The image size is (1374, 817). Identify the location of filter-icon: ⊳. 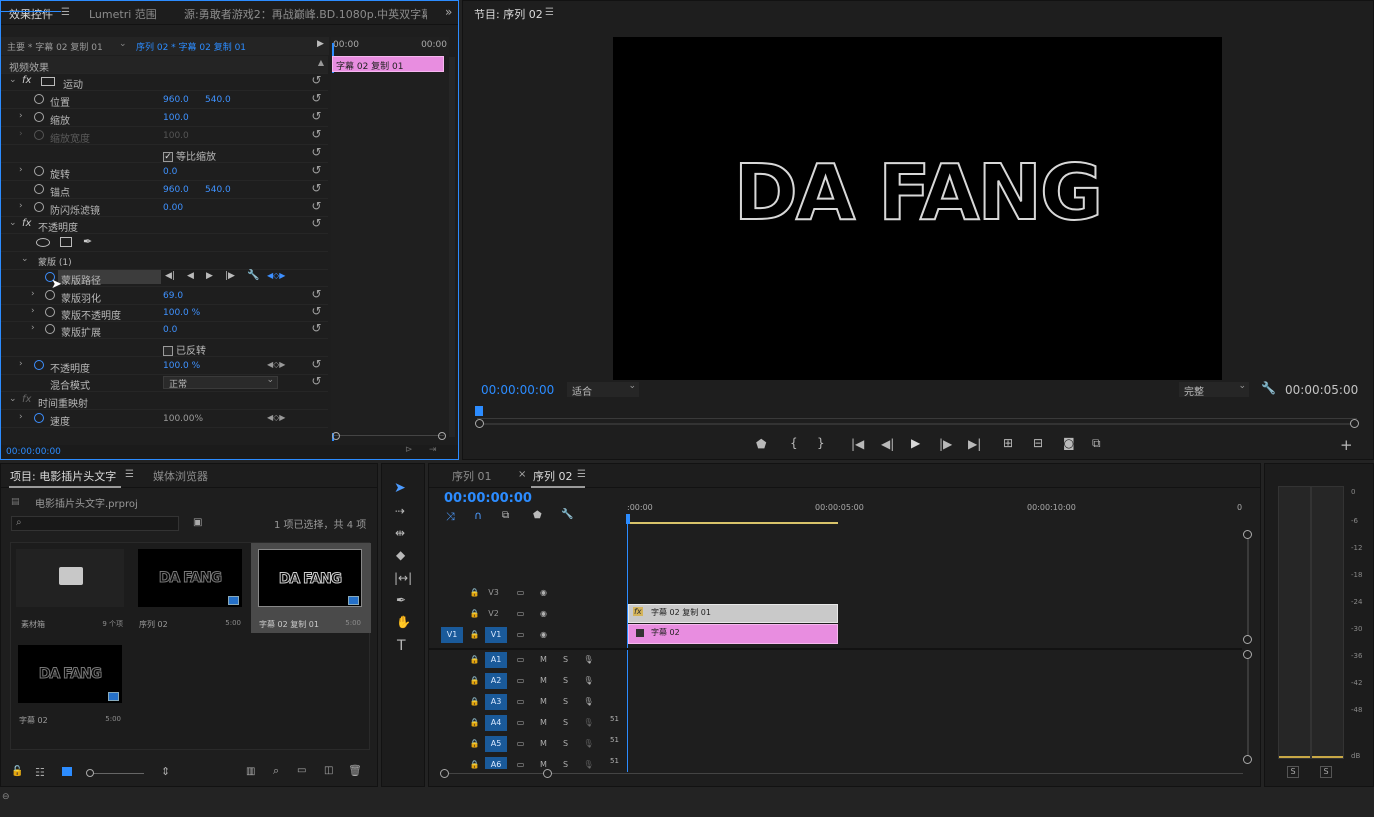
(409, 450).